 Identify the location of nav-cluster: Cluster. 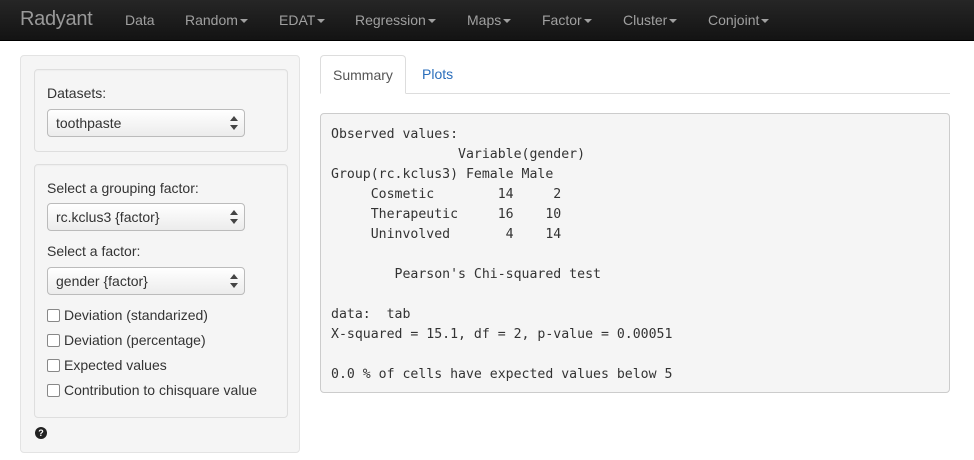
(650, 20).